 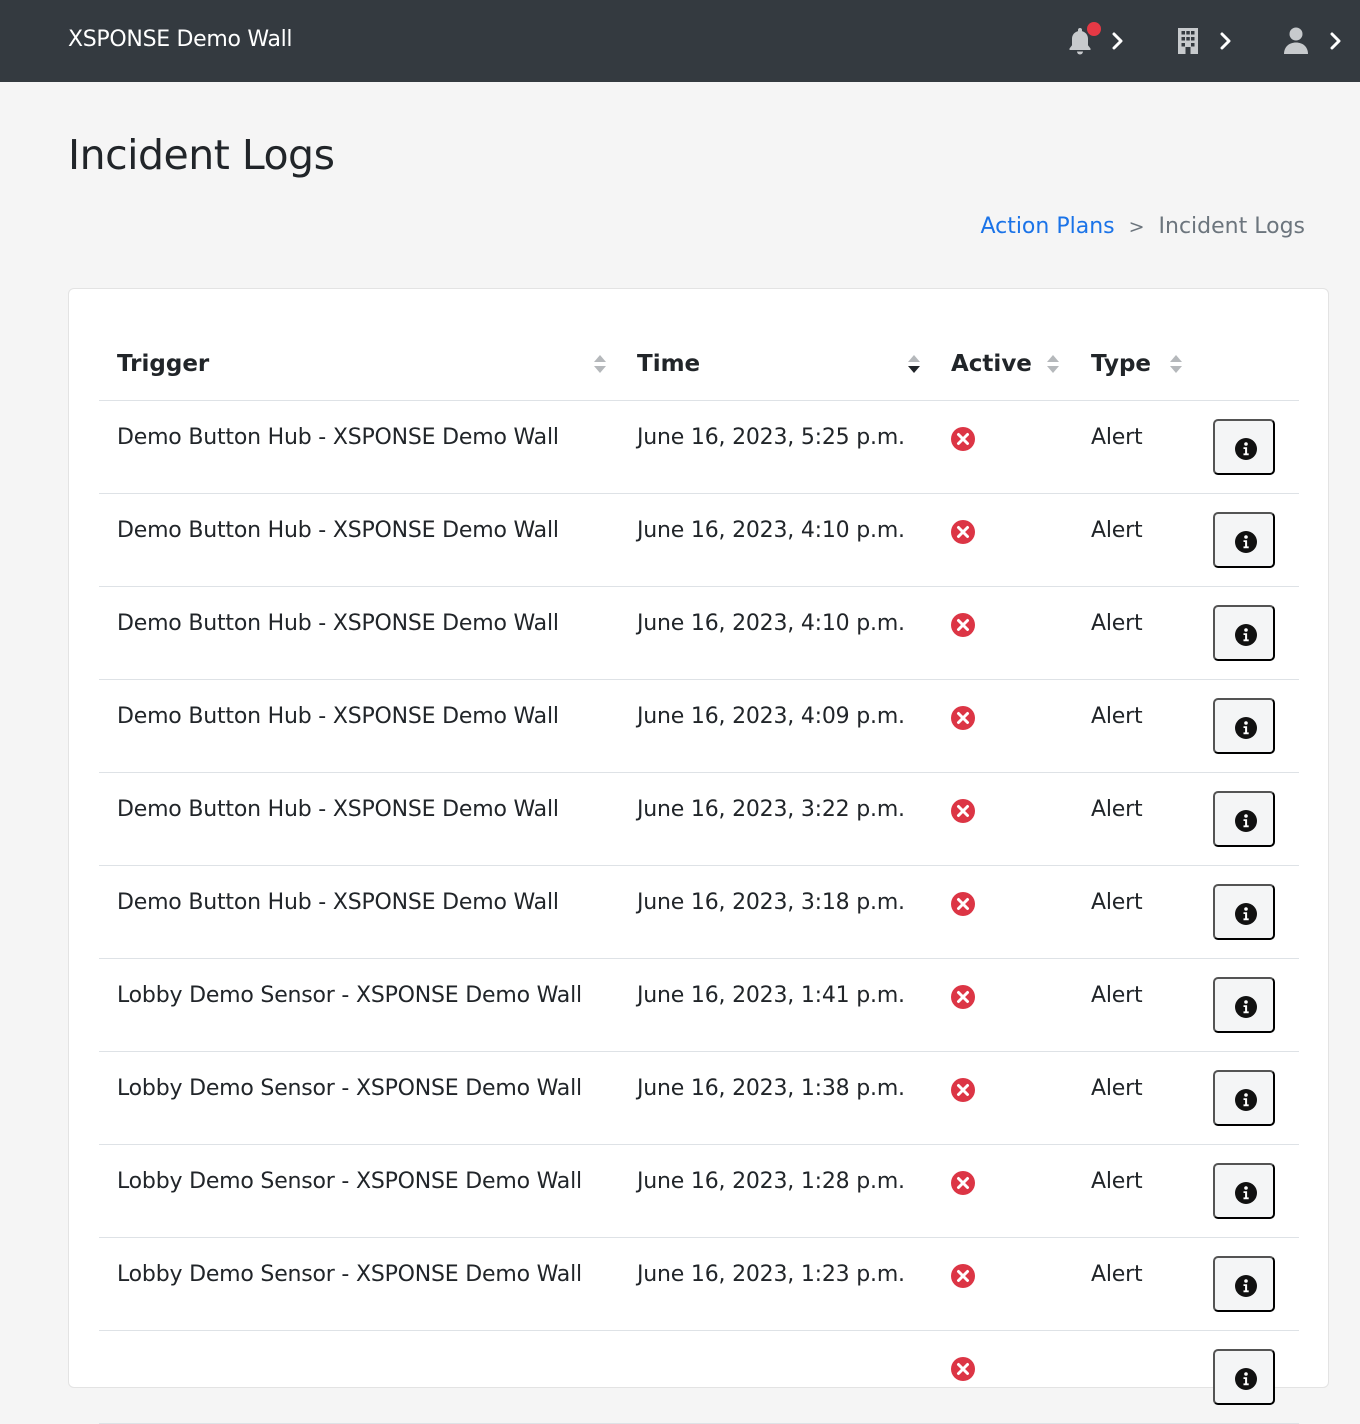 I want to click on column-header-active: Active, so click(x=991, y=364).